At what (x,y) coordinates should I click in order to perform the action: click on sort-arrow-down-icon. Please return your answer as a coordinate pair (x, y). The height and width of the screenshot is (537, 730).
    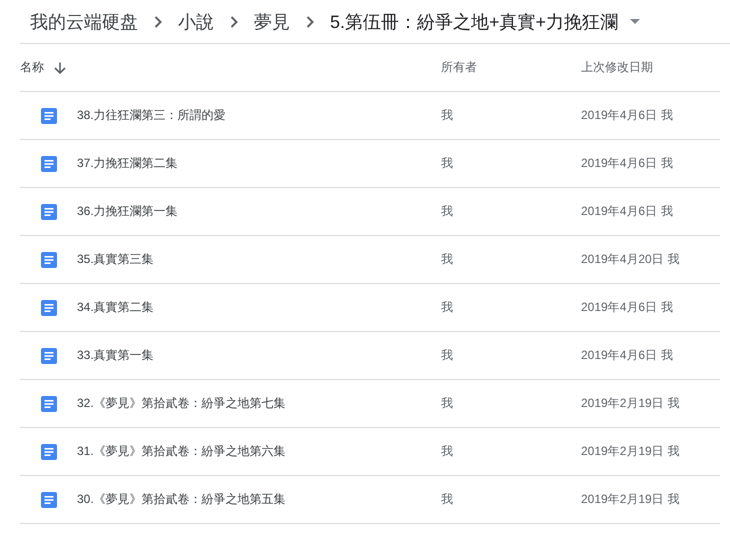
    Looking at the image, I should click on (60, 68).